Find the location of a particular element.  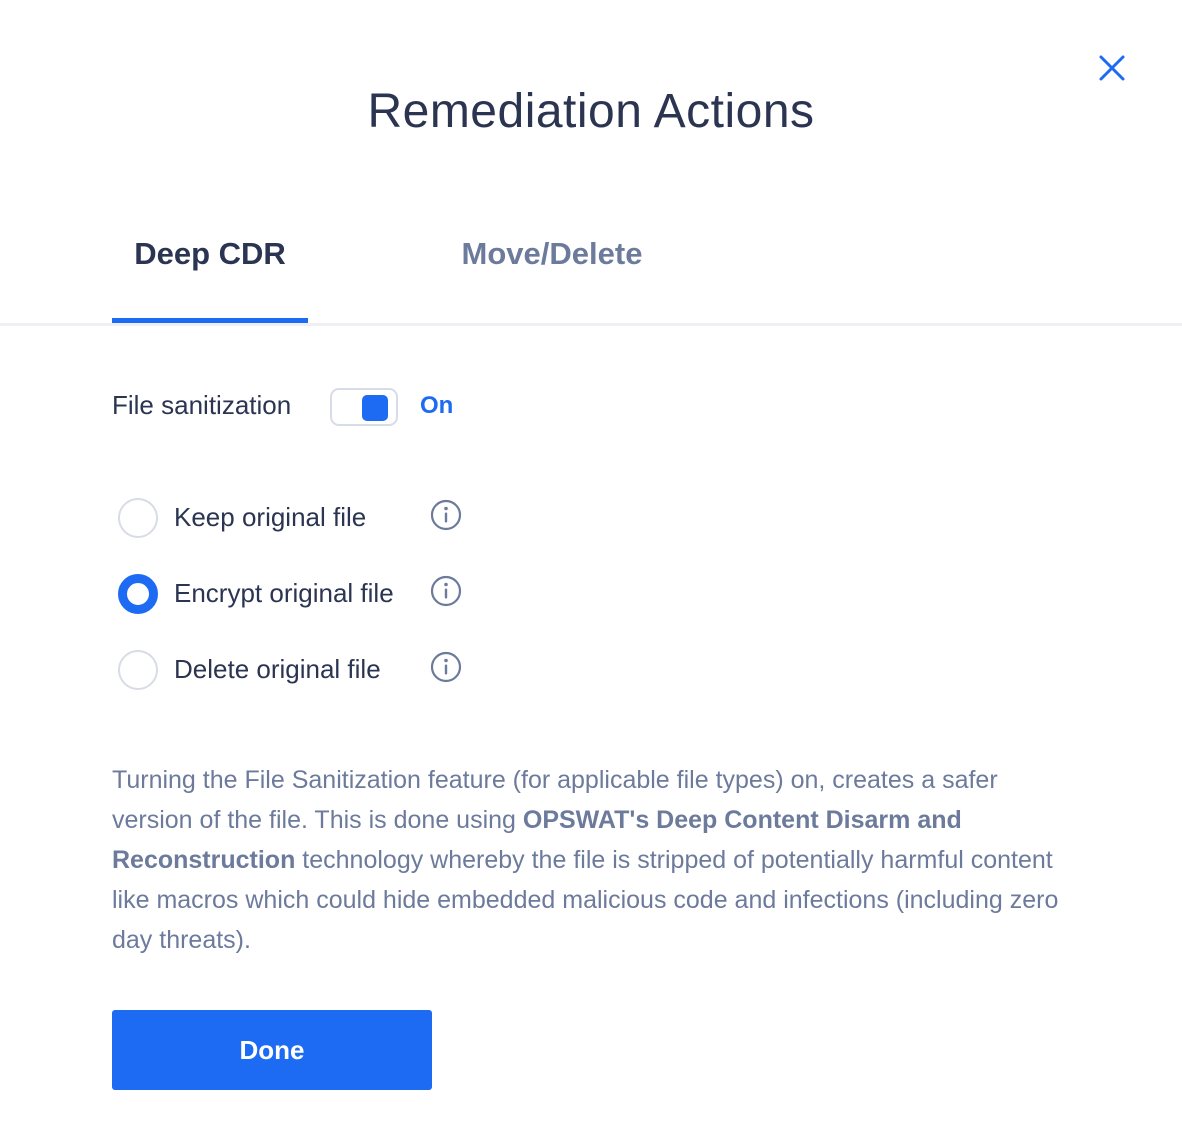

tab-deep-cdr: Deep CDR is located at coordinates (210, 254).